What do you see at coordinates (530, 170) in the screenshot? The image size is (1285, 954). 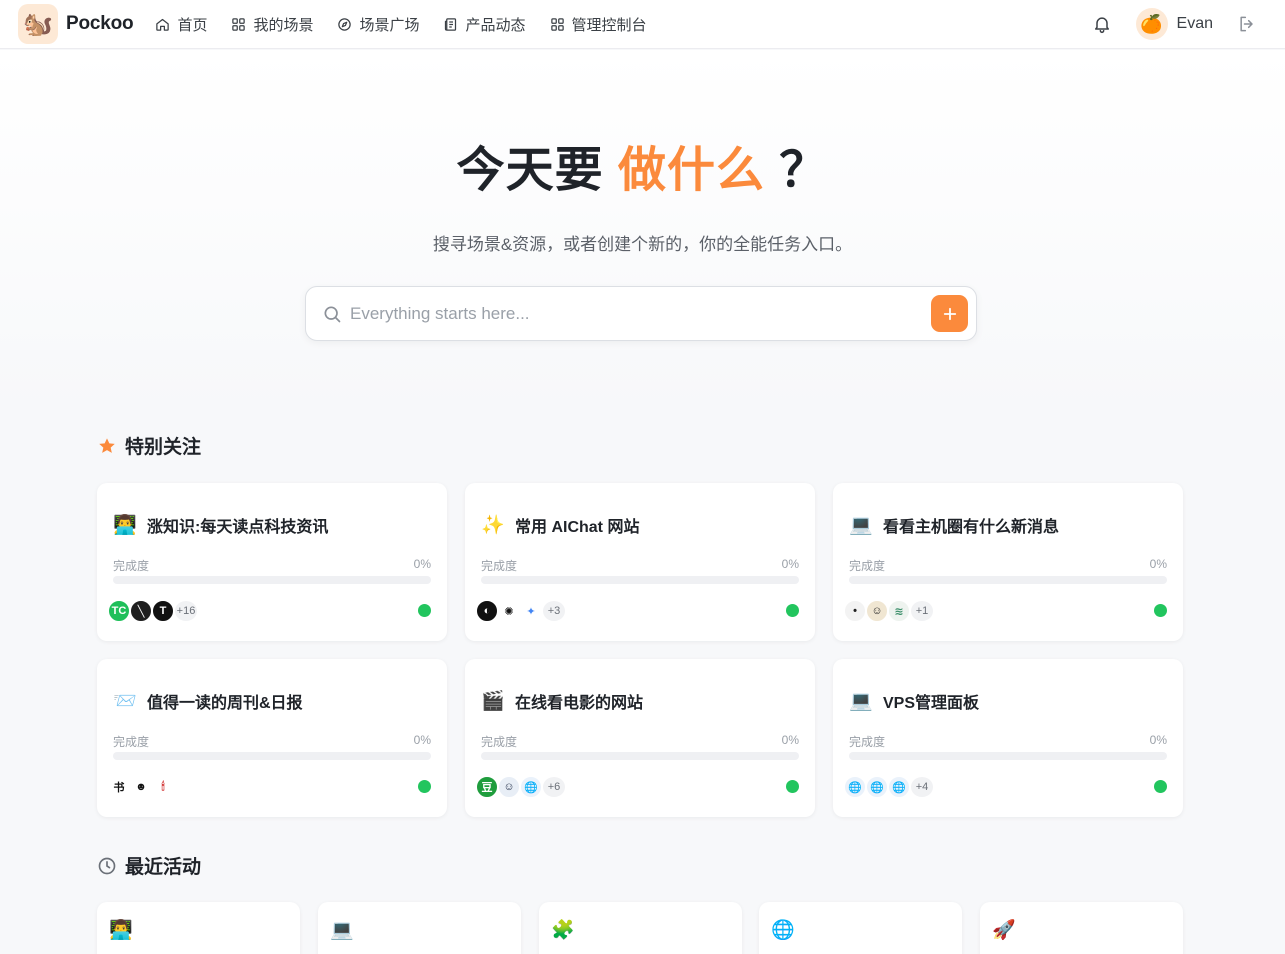 I see `hero-title-prefix: 今天要` at bounding box center [530, 170].